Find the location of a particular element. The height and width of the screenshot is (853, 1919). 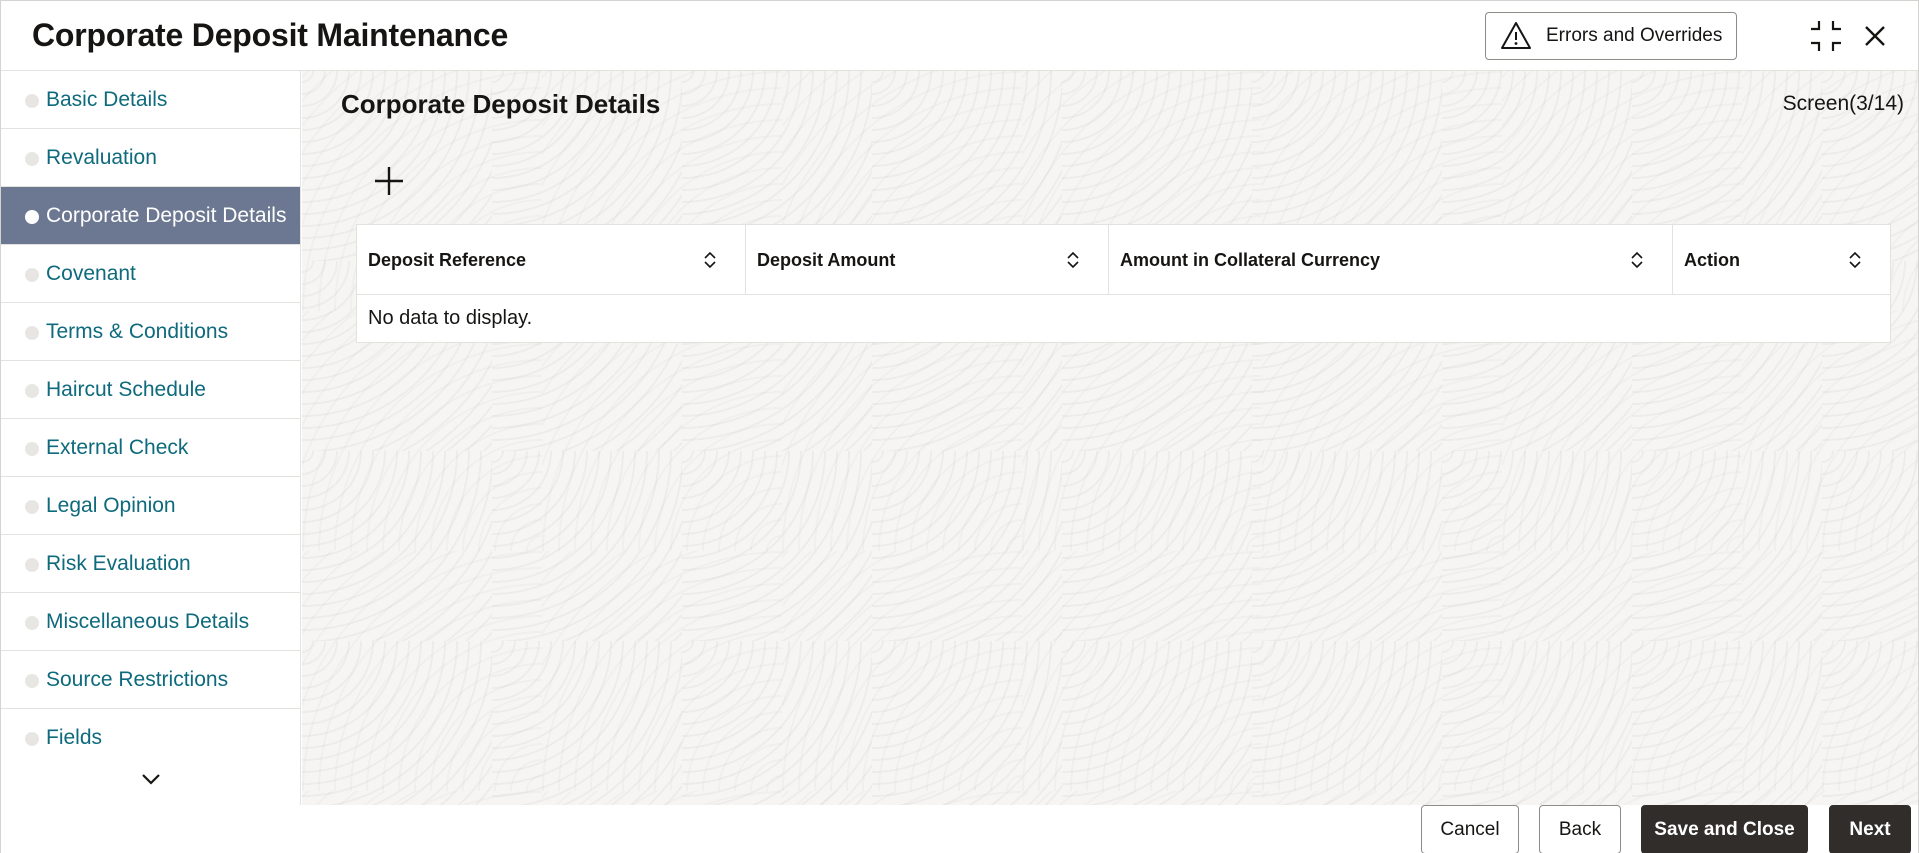

sidebar-item-revaluation: Revaluation is located at coordinates (150, 158).